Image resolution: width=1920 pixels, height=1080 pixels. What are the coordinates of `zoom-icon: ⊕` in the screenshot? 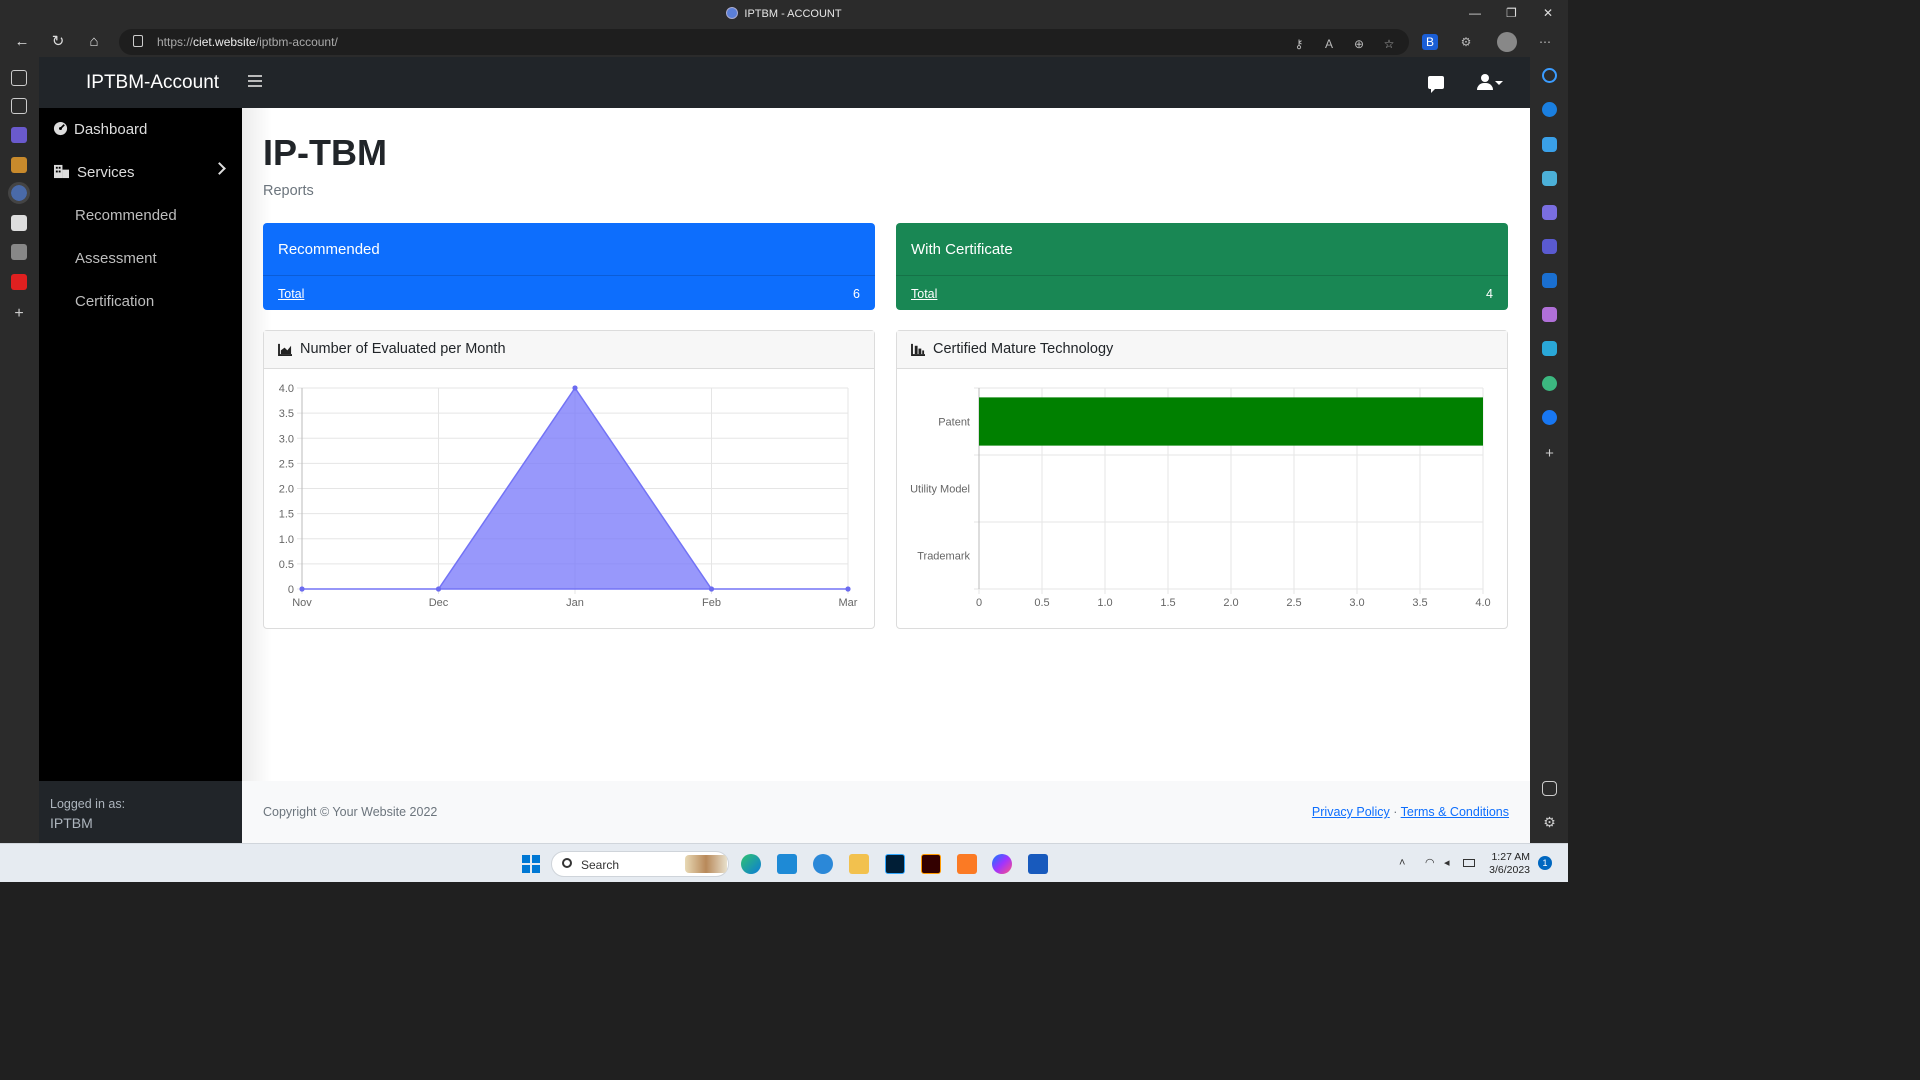 It's located at (1359, 44).